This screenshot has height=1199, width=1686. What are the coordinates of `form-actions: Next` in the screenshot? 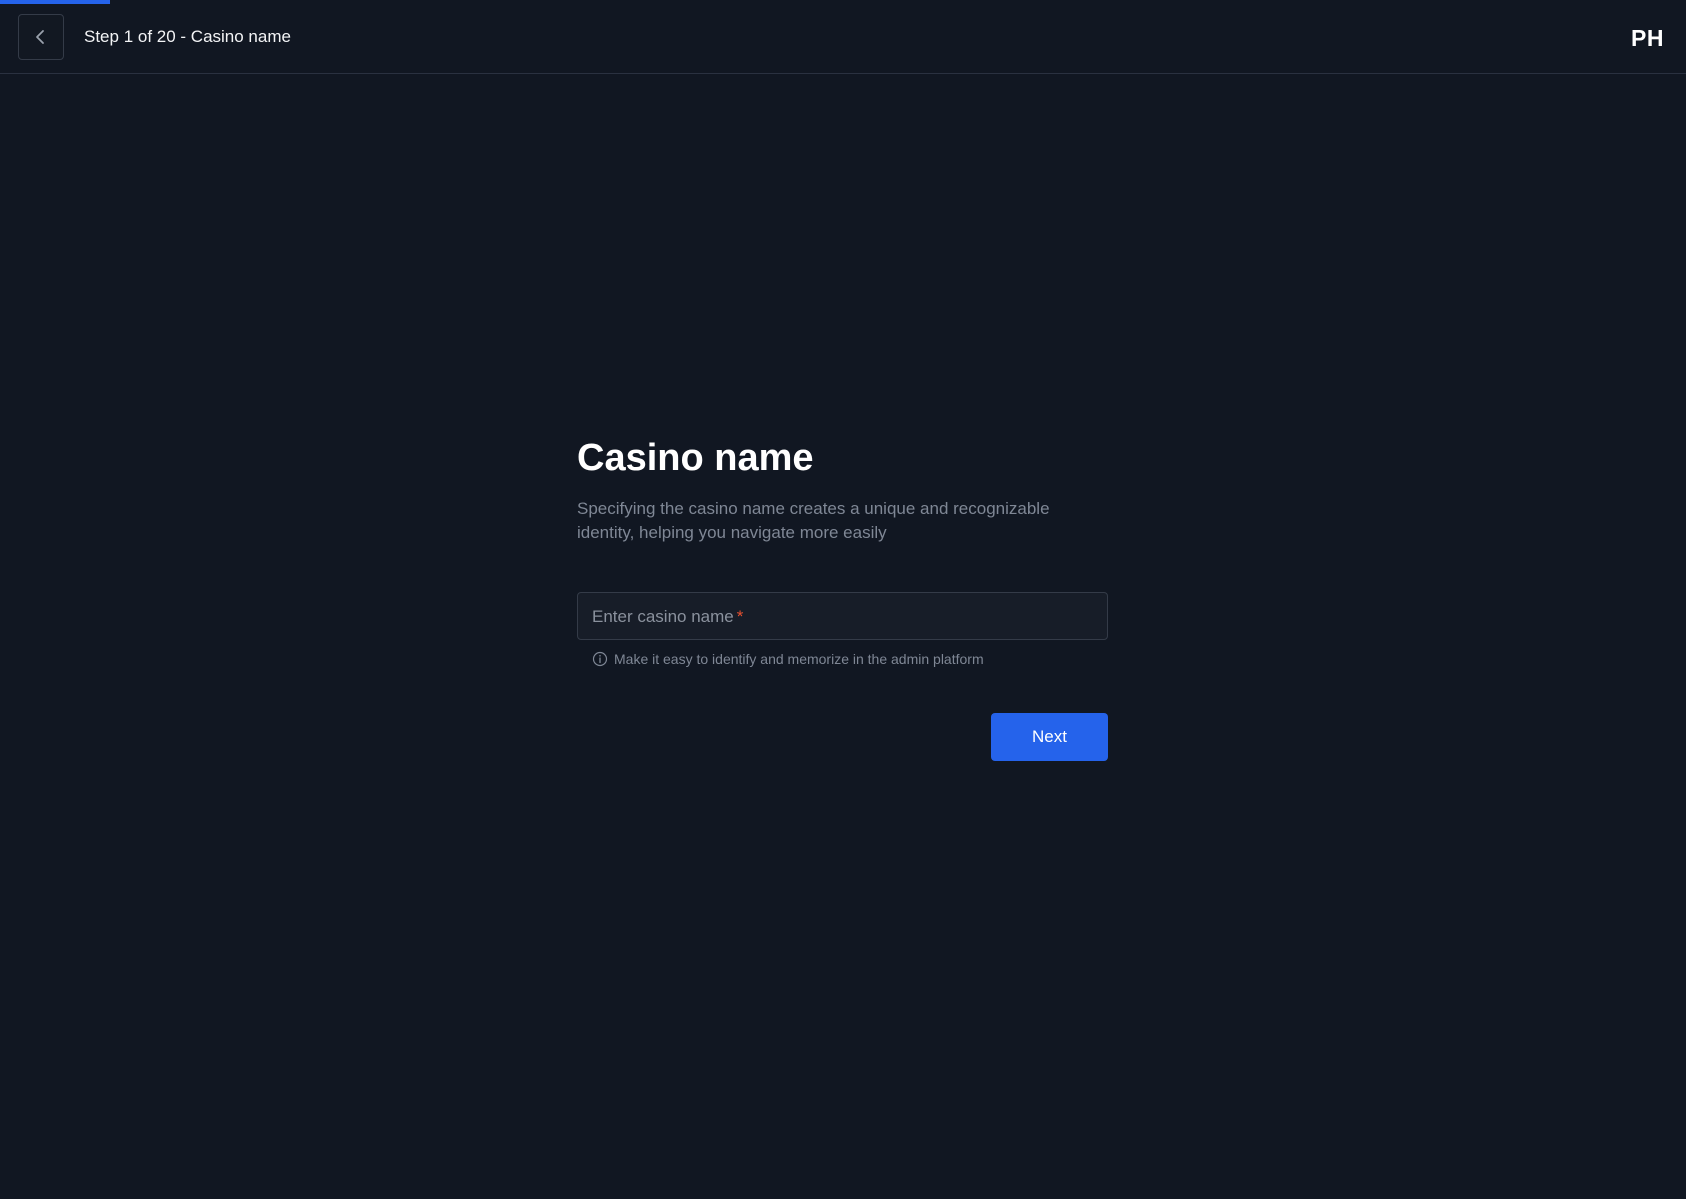 It's located at (842, 737).